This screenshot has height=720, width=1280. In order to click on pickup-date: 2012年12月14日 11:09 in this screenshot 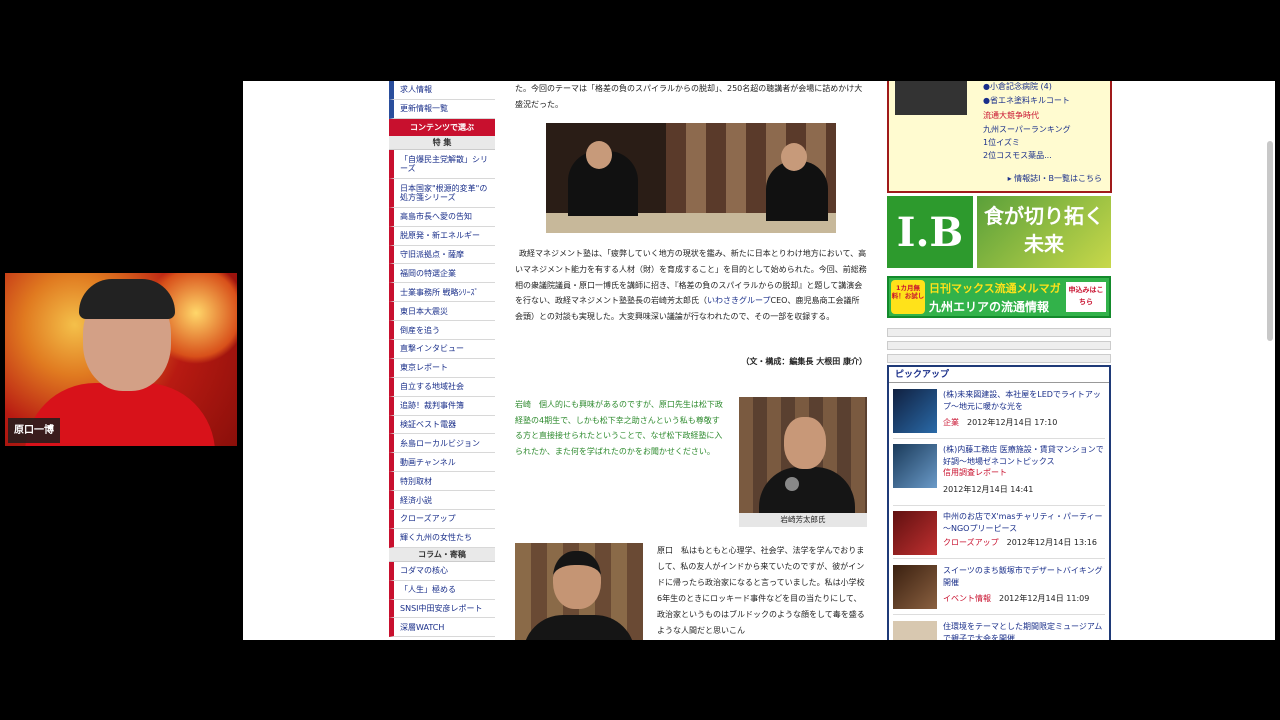, I will do `click(1044, 598)`.